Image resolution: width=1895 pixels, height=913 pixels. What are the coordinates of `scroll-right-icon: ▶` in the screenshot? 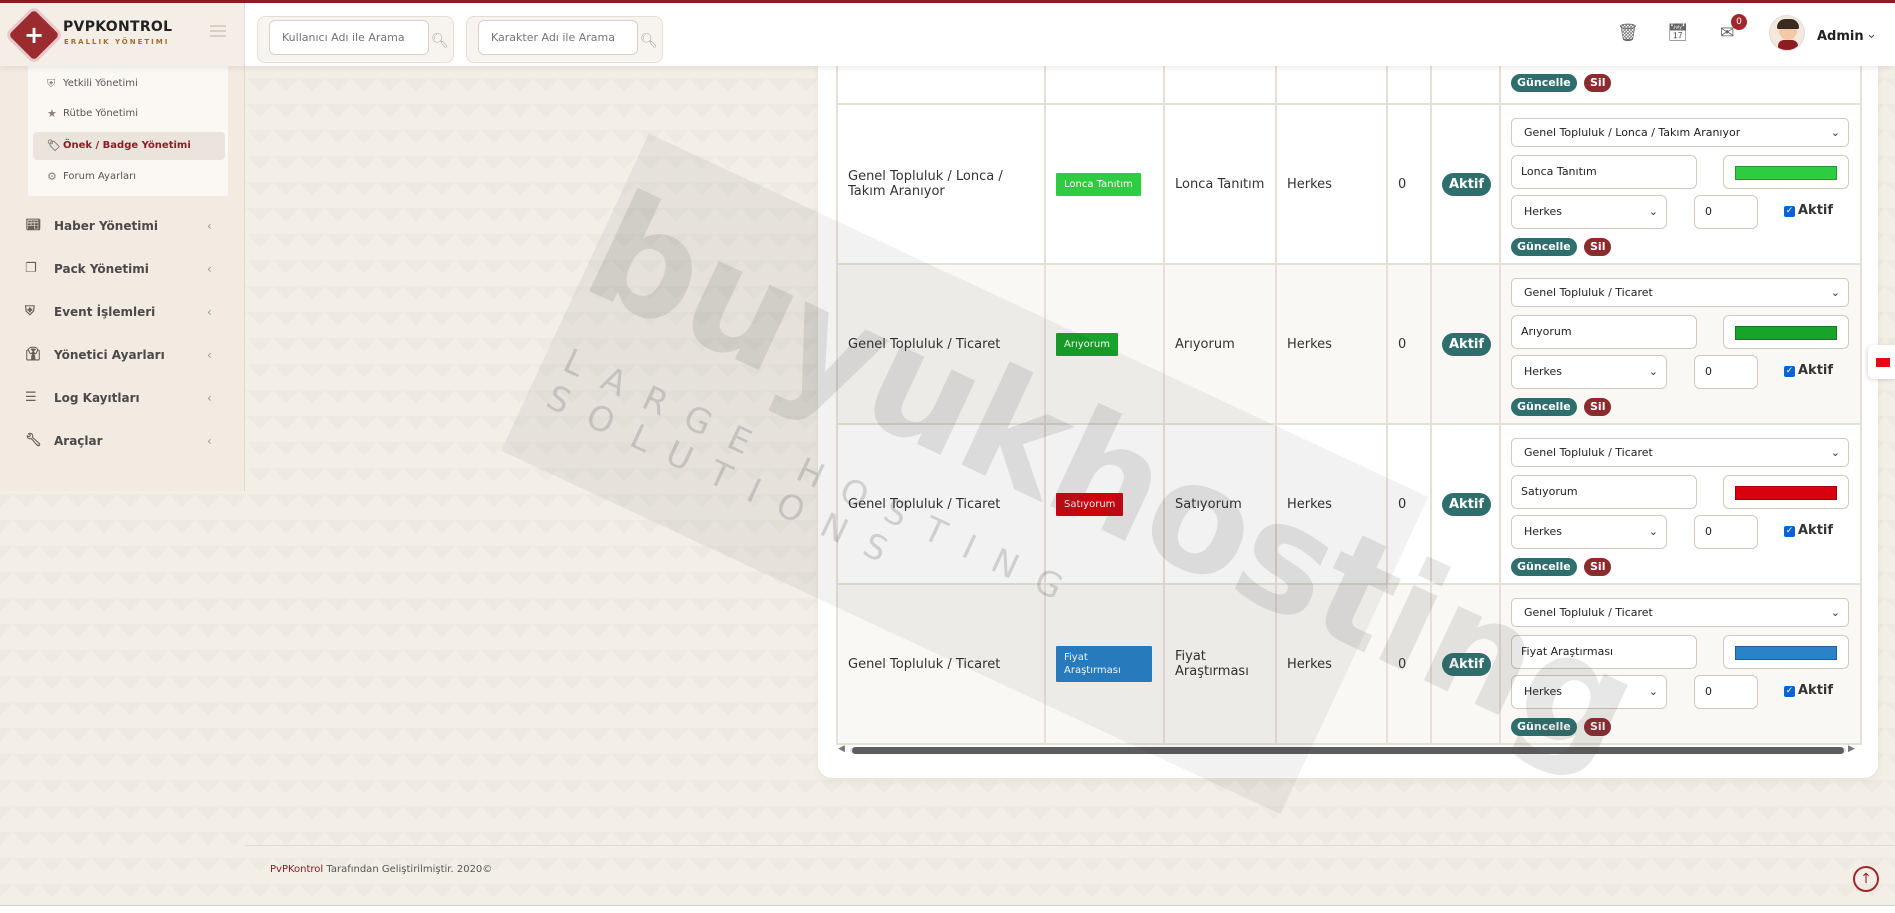 It's located at (1851, 749).